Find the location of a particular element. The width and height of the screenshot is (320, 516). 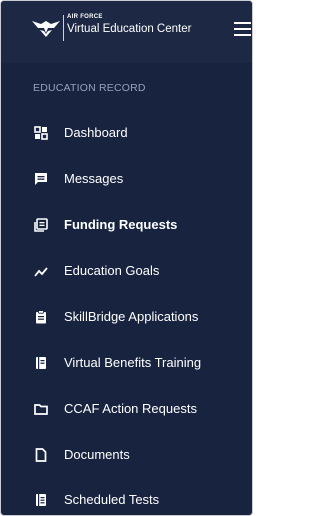

book-icon is located at coordinates (41, 363).